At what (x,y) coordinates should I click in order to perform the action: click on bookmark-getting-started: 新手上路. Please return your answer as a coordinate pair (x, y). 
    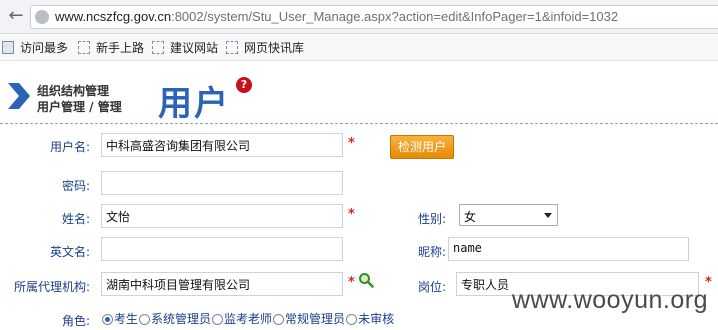
    Looking at the image, I should click on (111, 48).